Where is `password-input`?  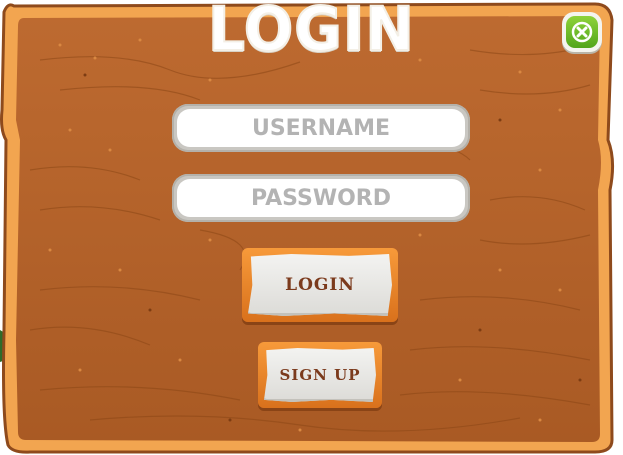
password-input is located at coordinates (321, 198).